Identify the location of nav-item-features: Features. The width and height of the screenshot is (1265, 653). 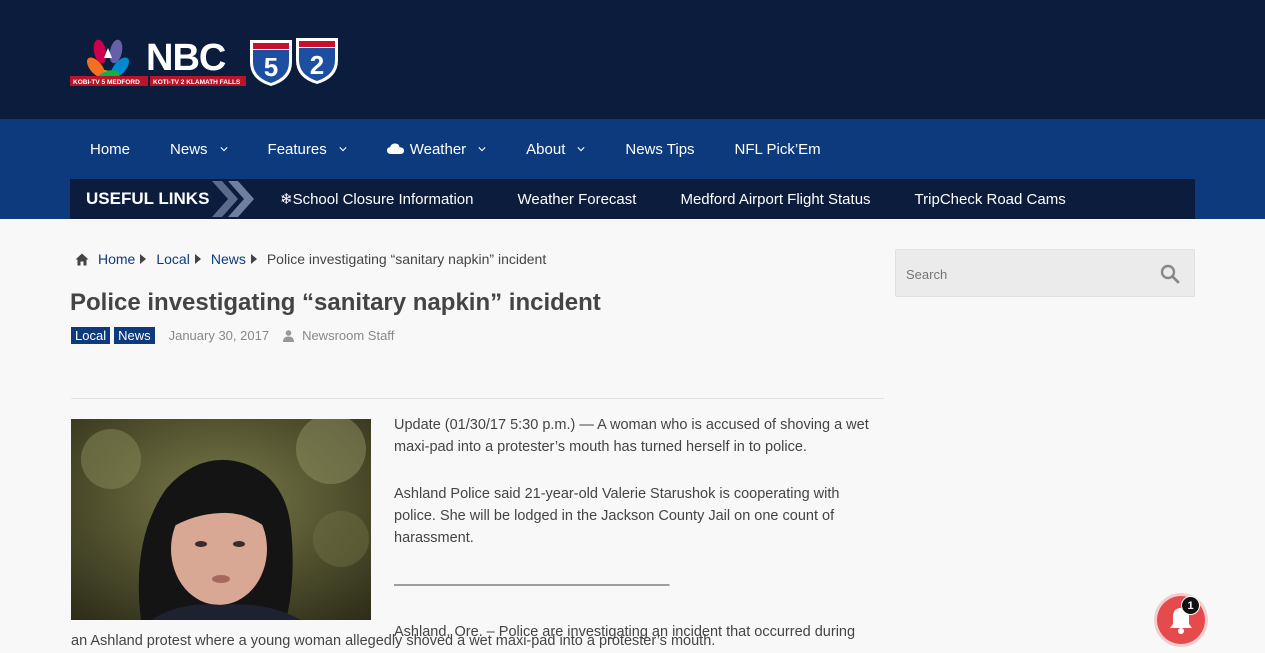
(307, 149).